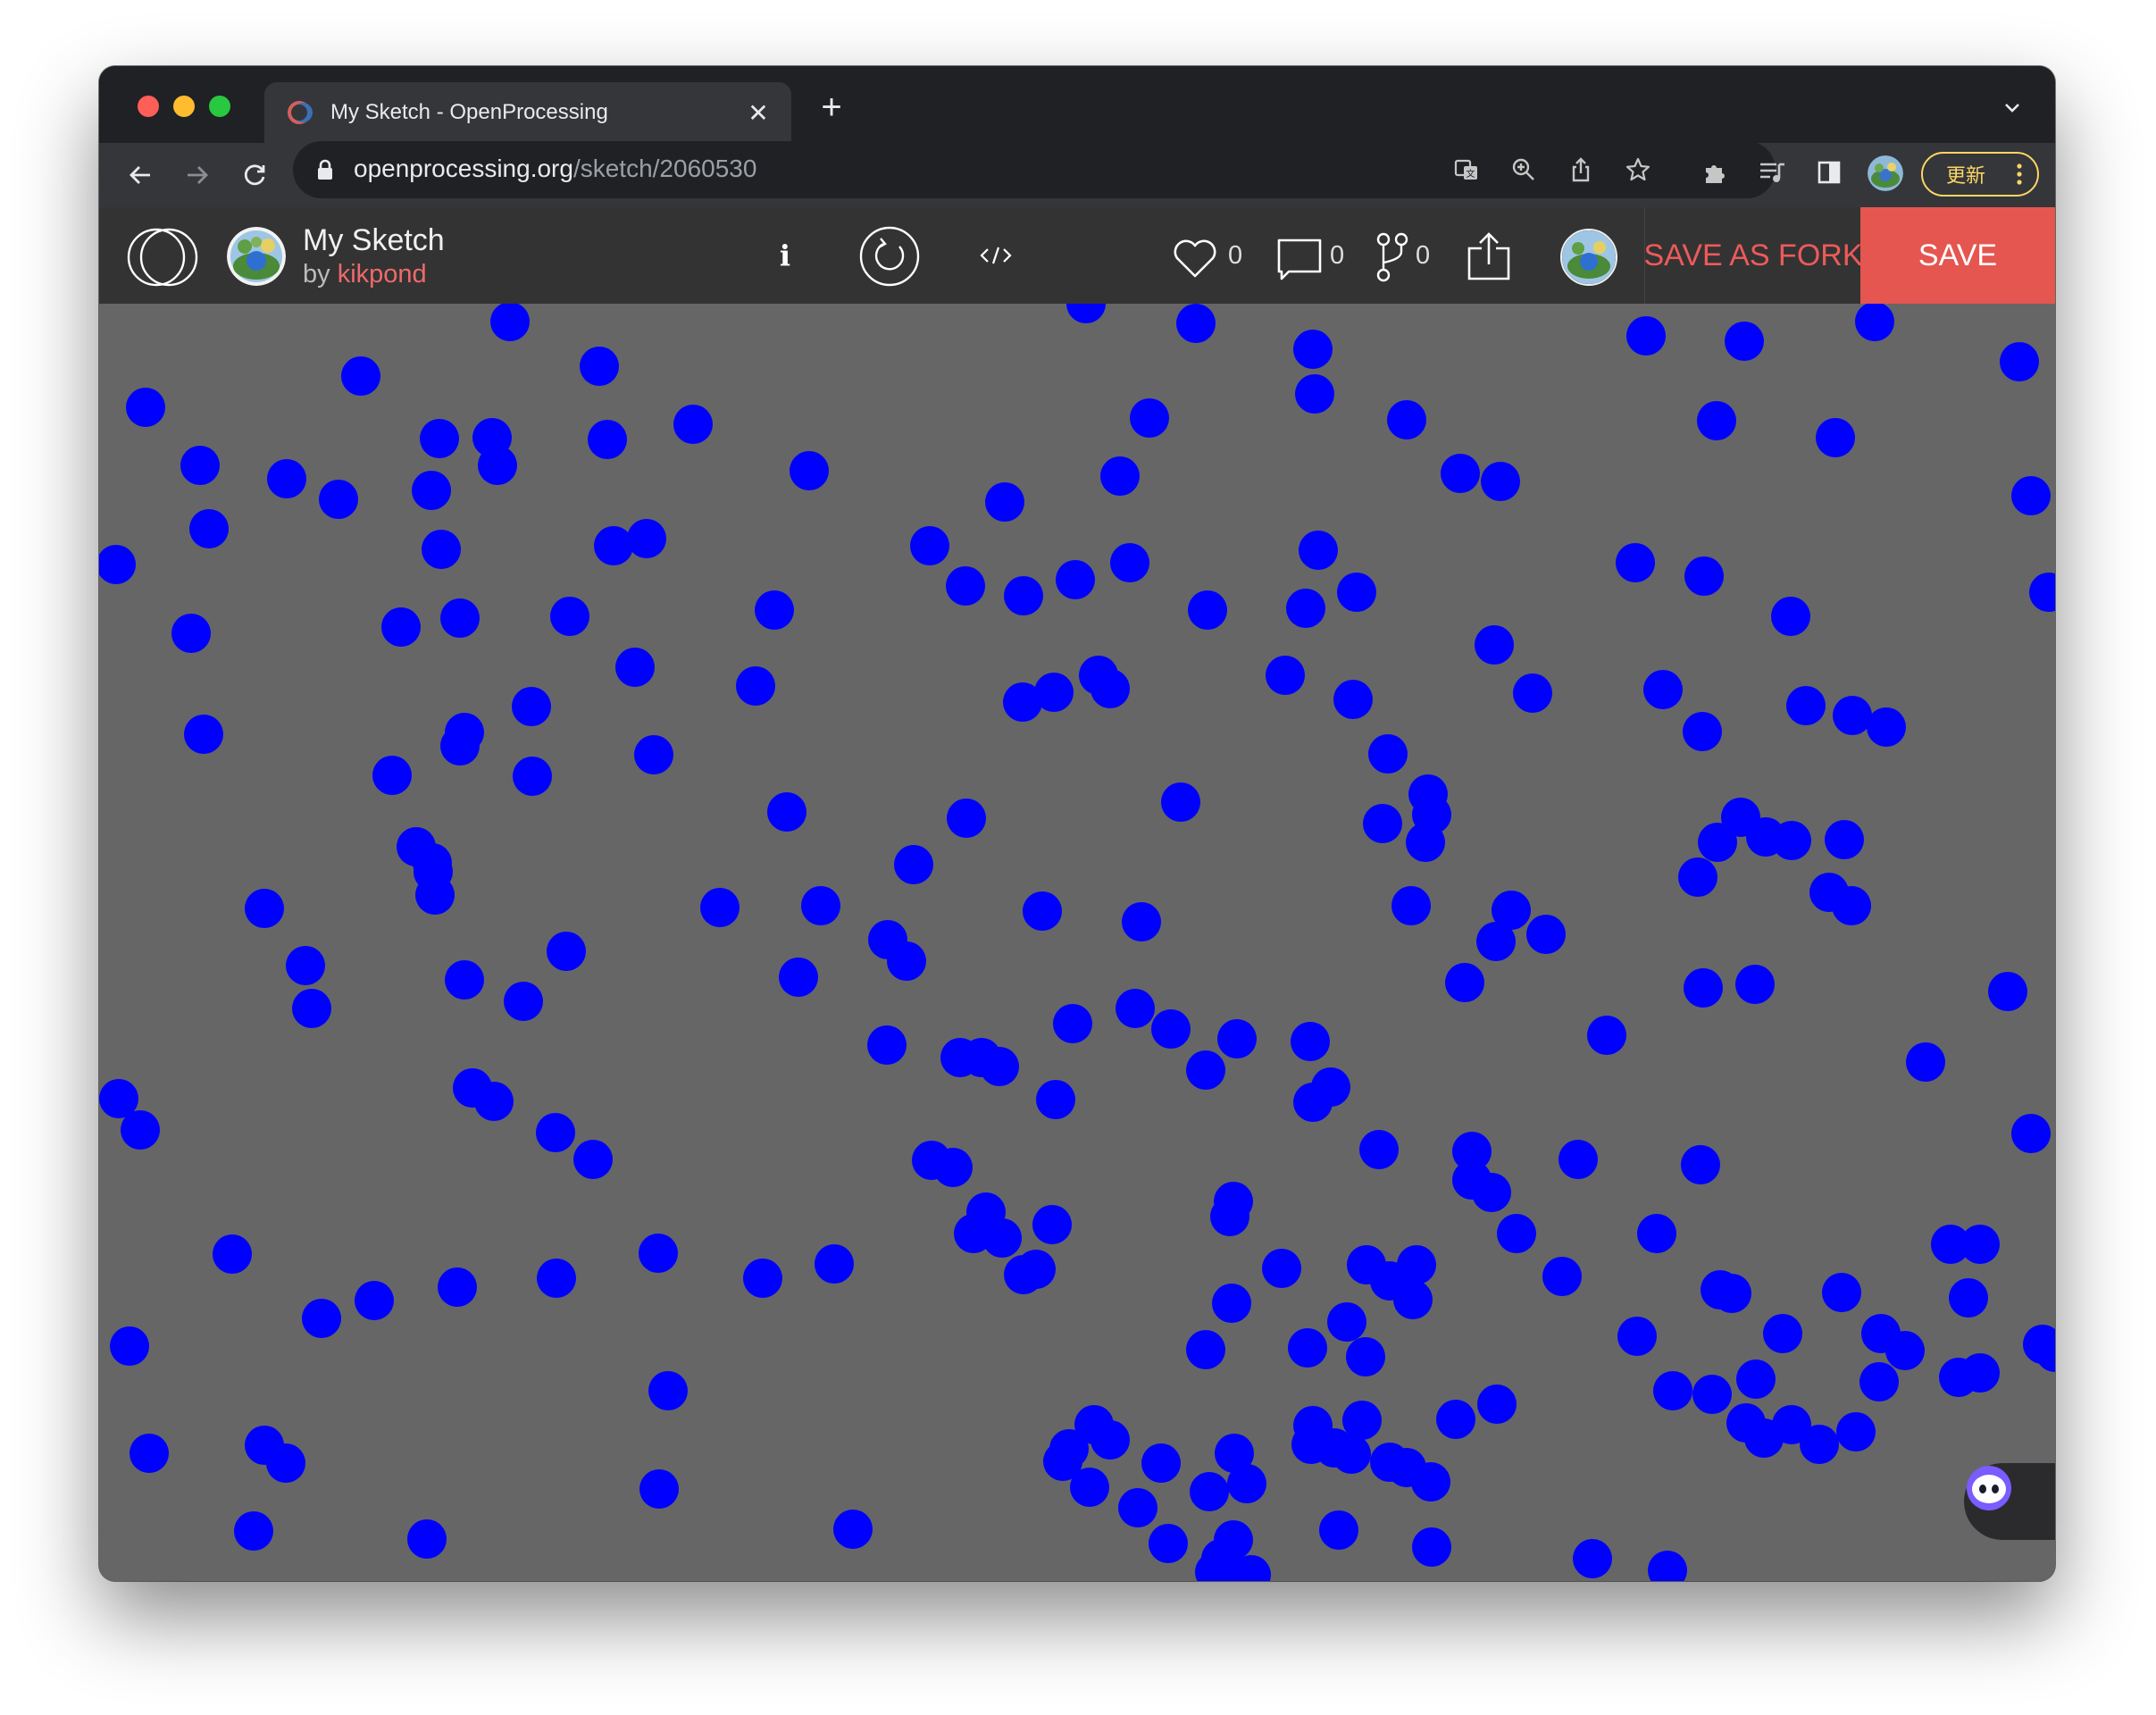  I want to click on author-link: kikpond, so click(382, 274).